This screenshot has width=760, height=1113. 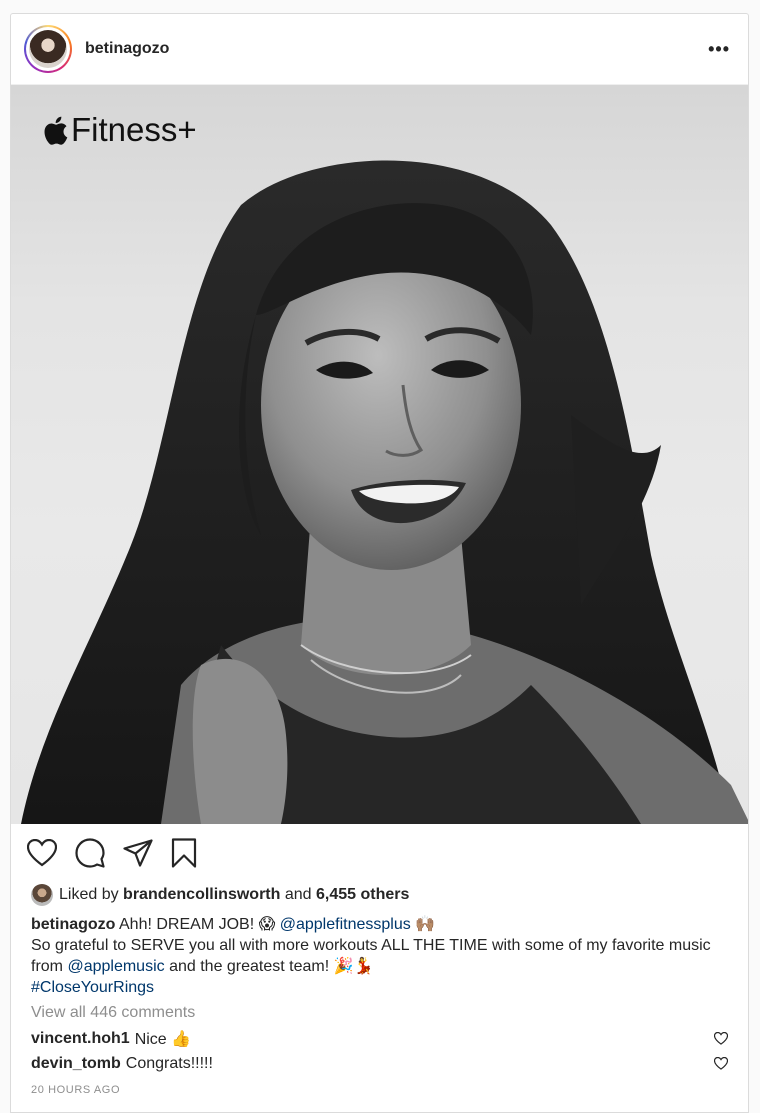 I want to click on likes-prefix: Liked by, so click(x=89, y=894).